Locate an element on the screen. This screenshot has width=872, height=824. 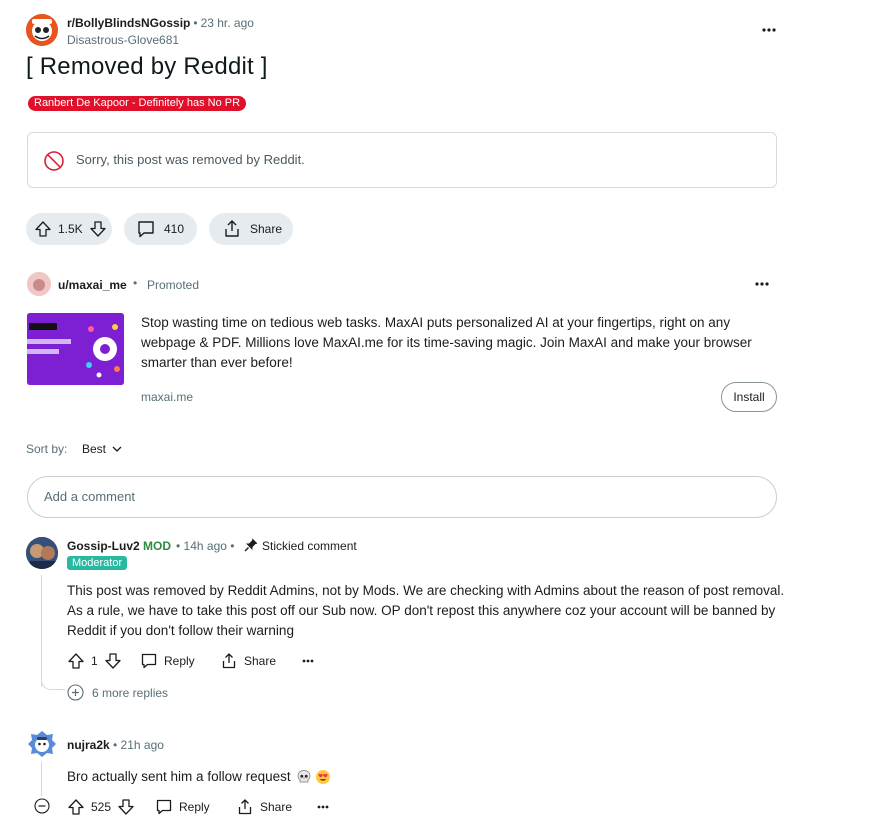
post-vote-count: 1.5K is located at coordinates (70, 229).